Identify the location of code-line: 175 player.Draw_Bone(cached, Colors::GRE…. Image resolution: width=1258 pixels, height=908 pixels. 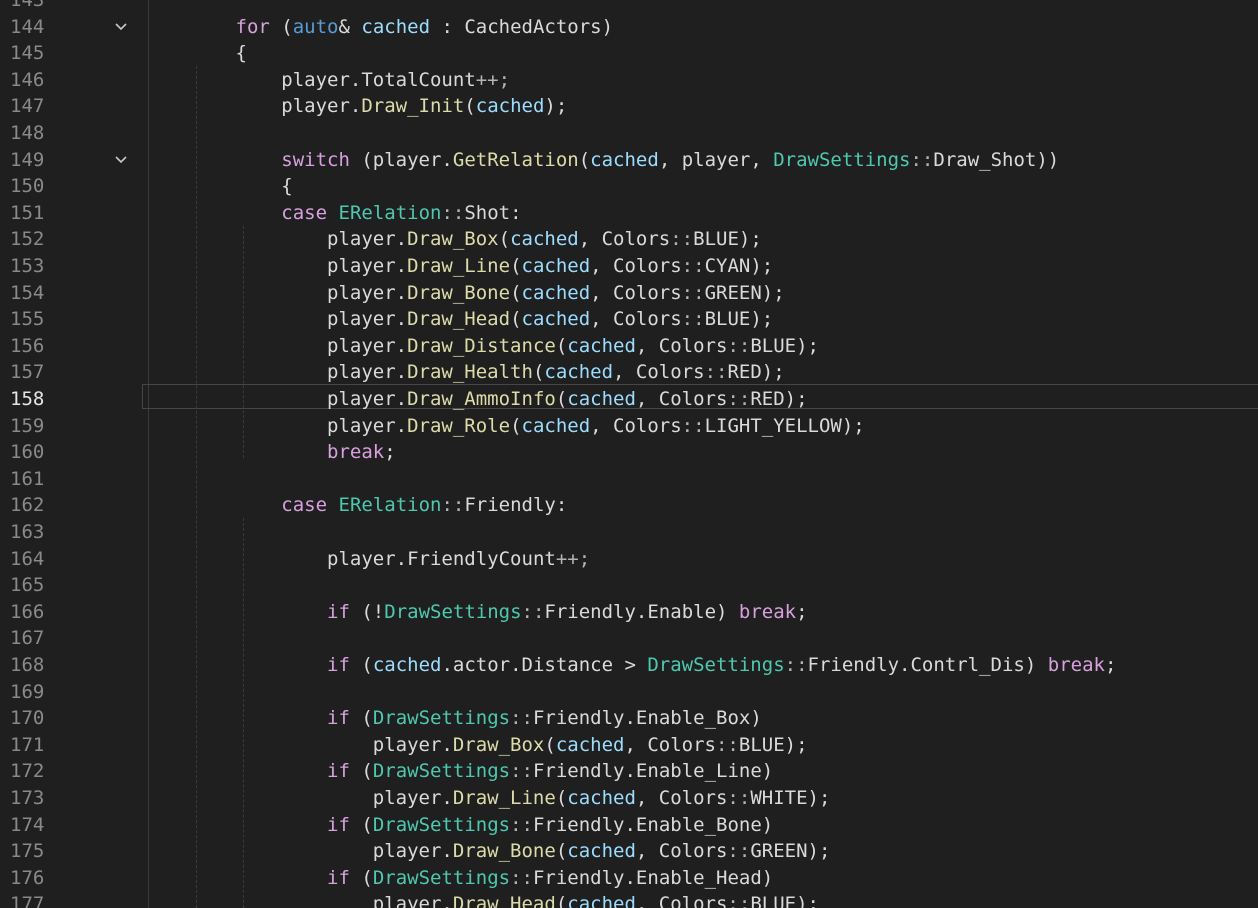
(629, 851).